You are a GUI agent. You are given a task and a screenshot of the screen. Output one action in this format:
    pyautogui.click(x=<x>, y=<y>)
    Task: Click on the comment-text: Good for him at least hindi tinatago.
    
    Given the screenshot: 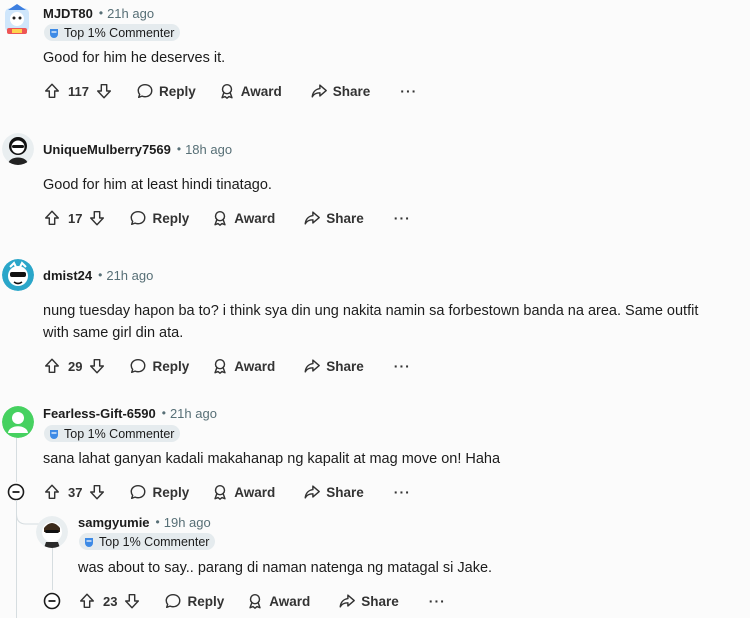 What is the action you would take?
    pyautogui.click(x=157, y=185)
    